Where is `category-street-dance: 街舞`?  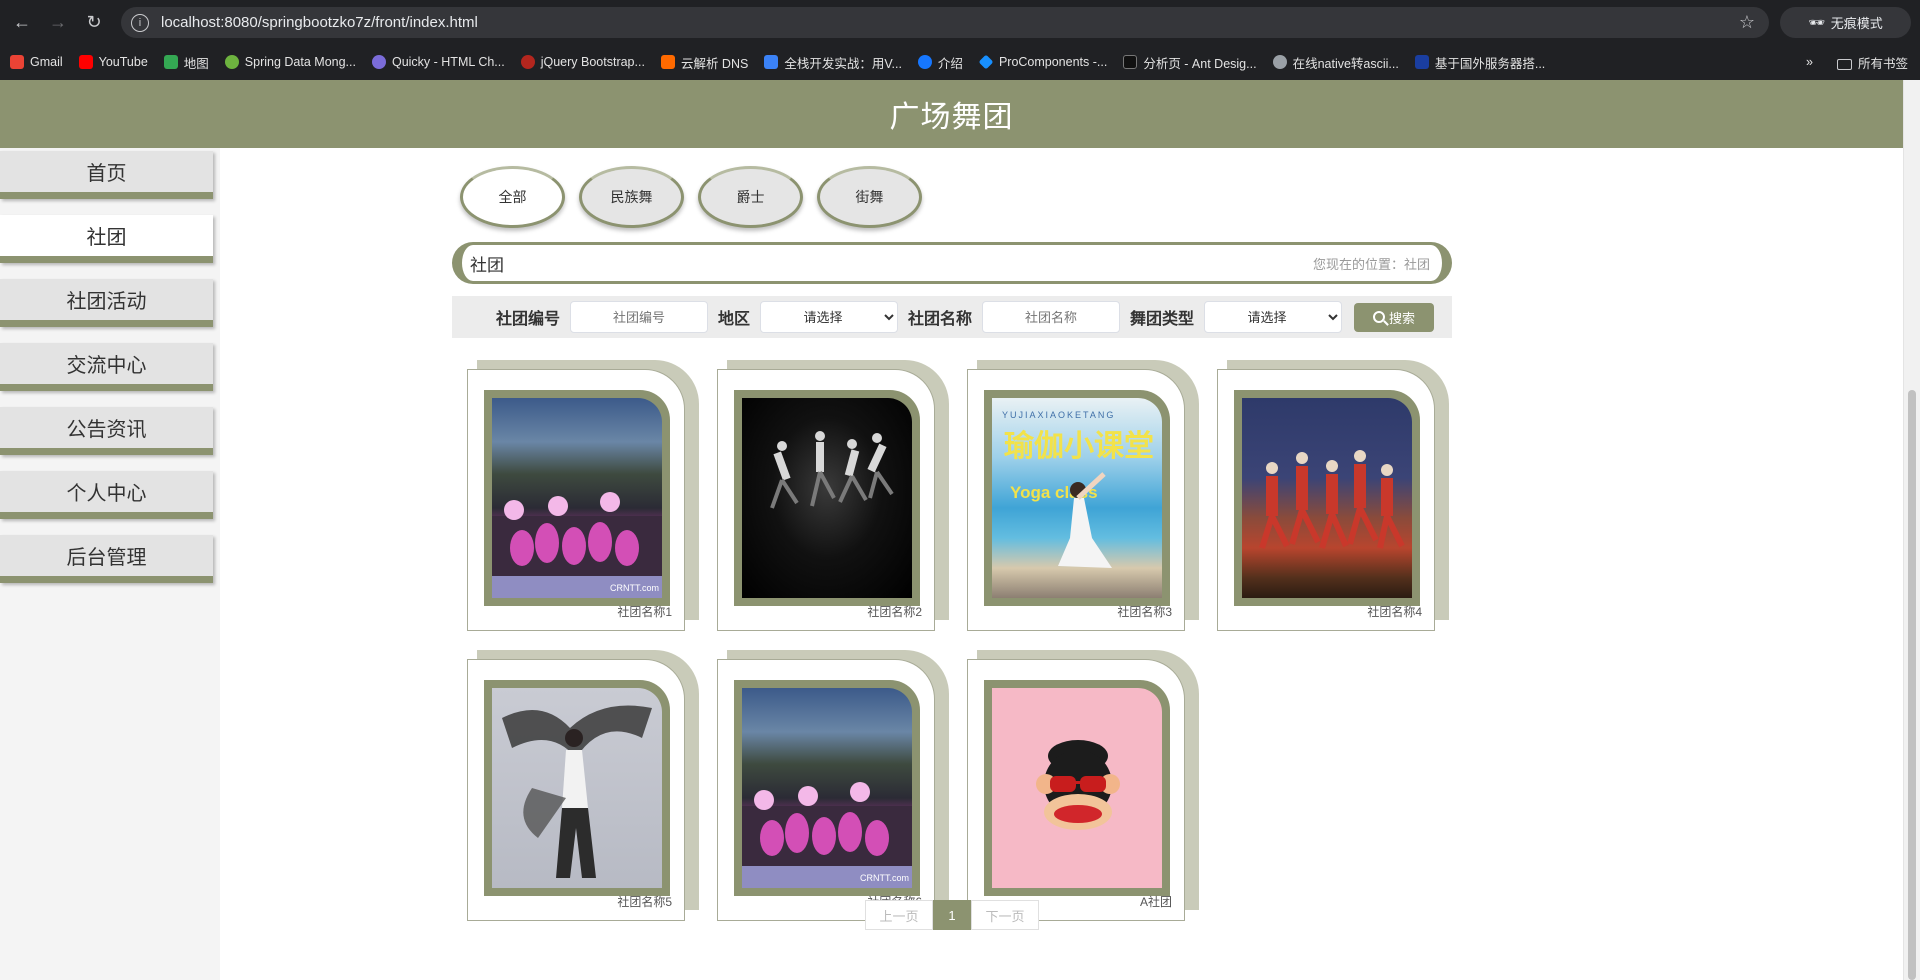
category-street-dance: 街舞 is located at coordinates (869, 197).